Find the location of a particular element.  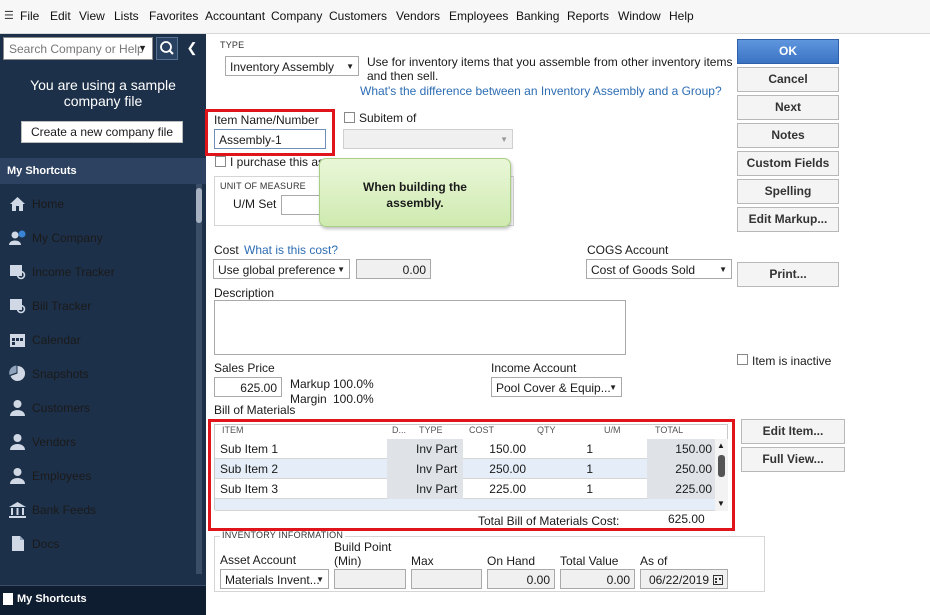

sidebar-item-label: Bill Tracker is located at coordinates (62, 306).